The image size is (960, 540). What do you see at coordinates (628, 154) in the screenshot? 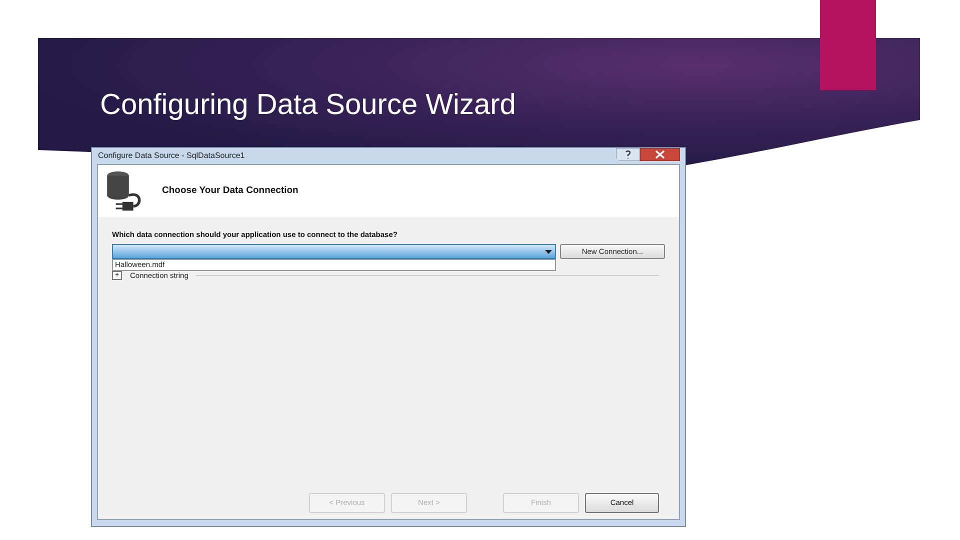
I see `help-icon` at bounding box center [628, 154].